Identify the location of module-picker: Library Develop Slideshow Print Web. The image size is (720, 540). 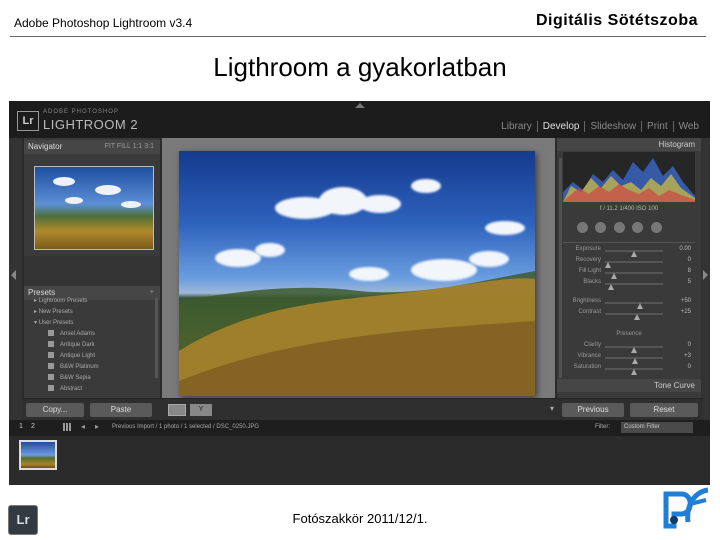
(600, 126).